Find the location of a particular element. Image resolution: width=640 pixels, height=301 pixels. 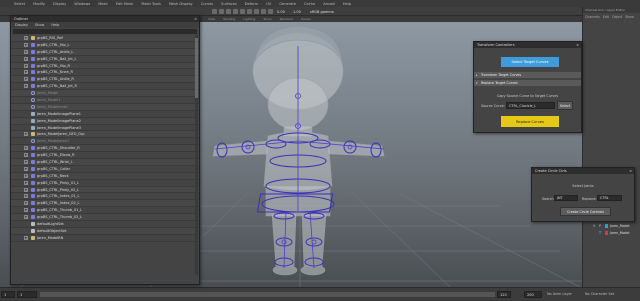

outliner-row: + grpBS_CTRL_Thumb_01_L is located at coordinates (105, 211).